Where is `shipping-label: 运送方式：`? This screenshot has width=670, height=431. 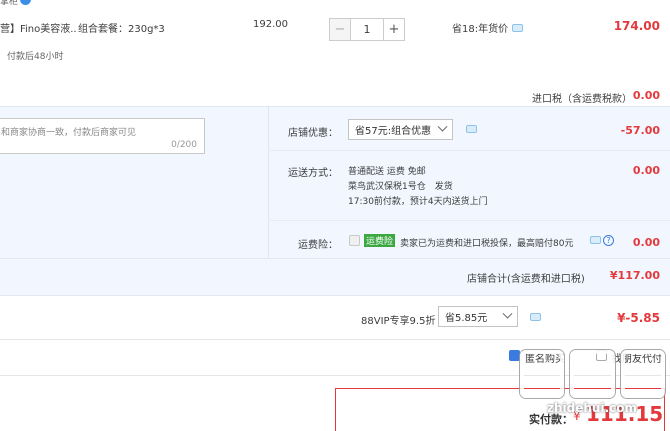
shipping-label: 运送方式： is located at coordinates (313, 173).